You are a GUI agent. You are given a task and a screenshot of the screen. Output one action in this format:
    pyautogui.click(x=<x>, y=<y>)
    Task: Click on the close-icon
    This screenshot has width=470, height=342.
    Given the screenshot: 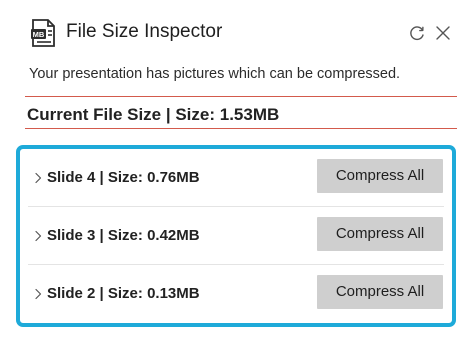 What is the action you would take?
    pyautogui.click(x=443, y=33)
    